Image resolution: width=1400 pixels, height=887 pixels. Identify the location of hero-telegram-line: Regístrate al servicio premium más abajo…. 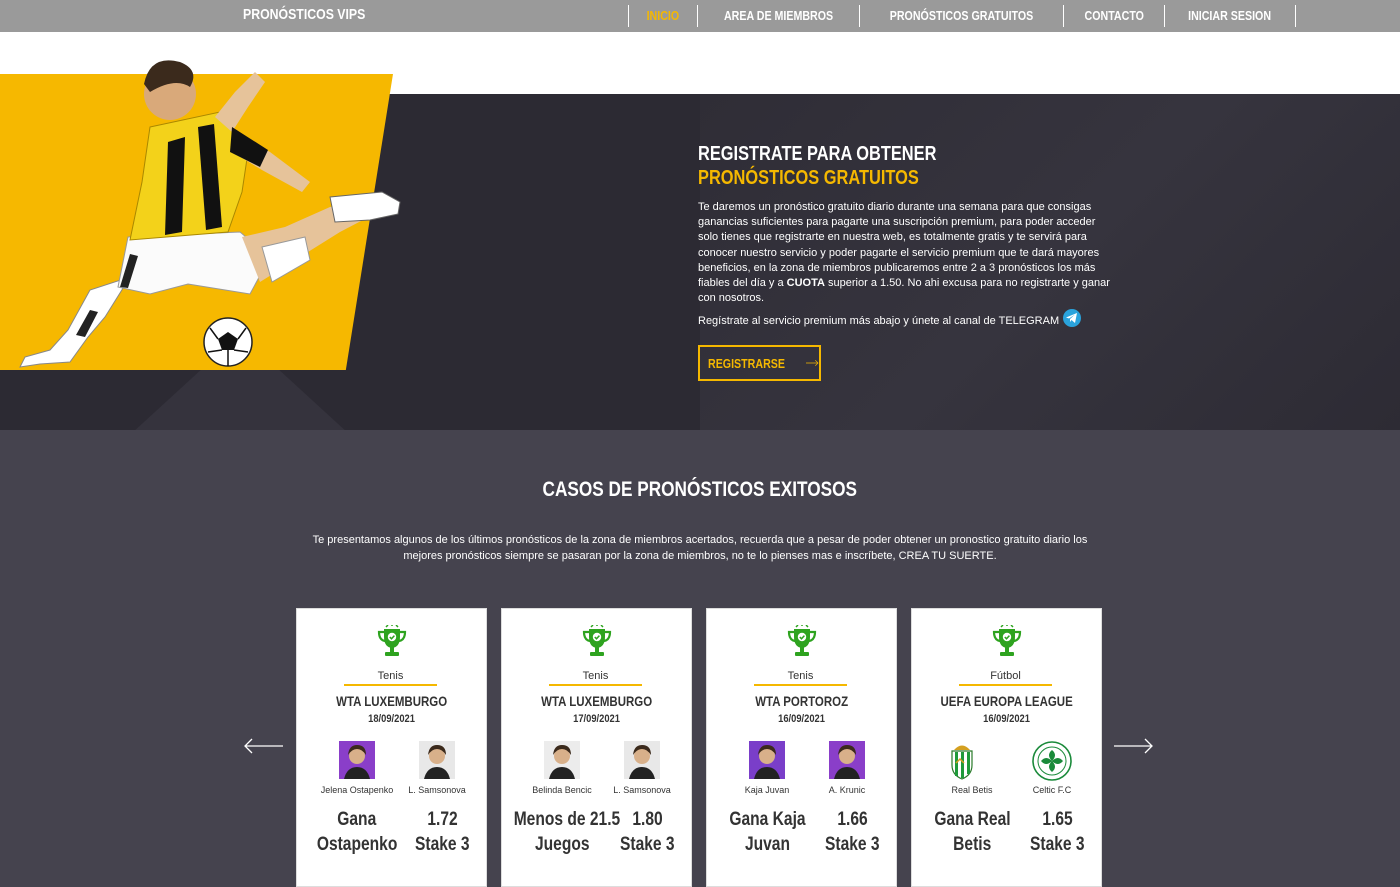
(908, 319).